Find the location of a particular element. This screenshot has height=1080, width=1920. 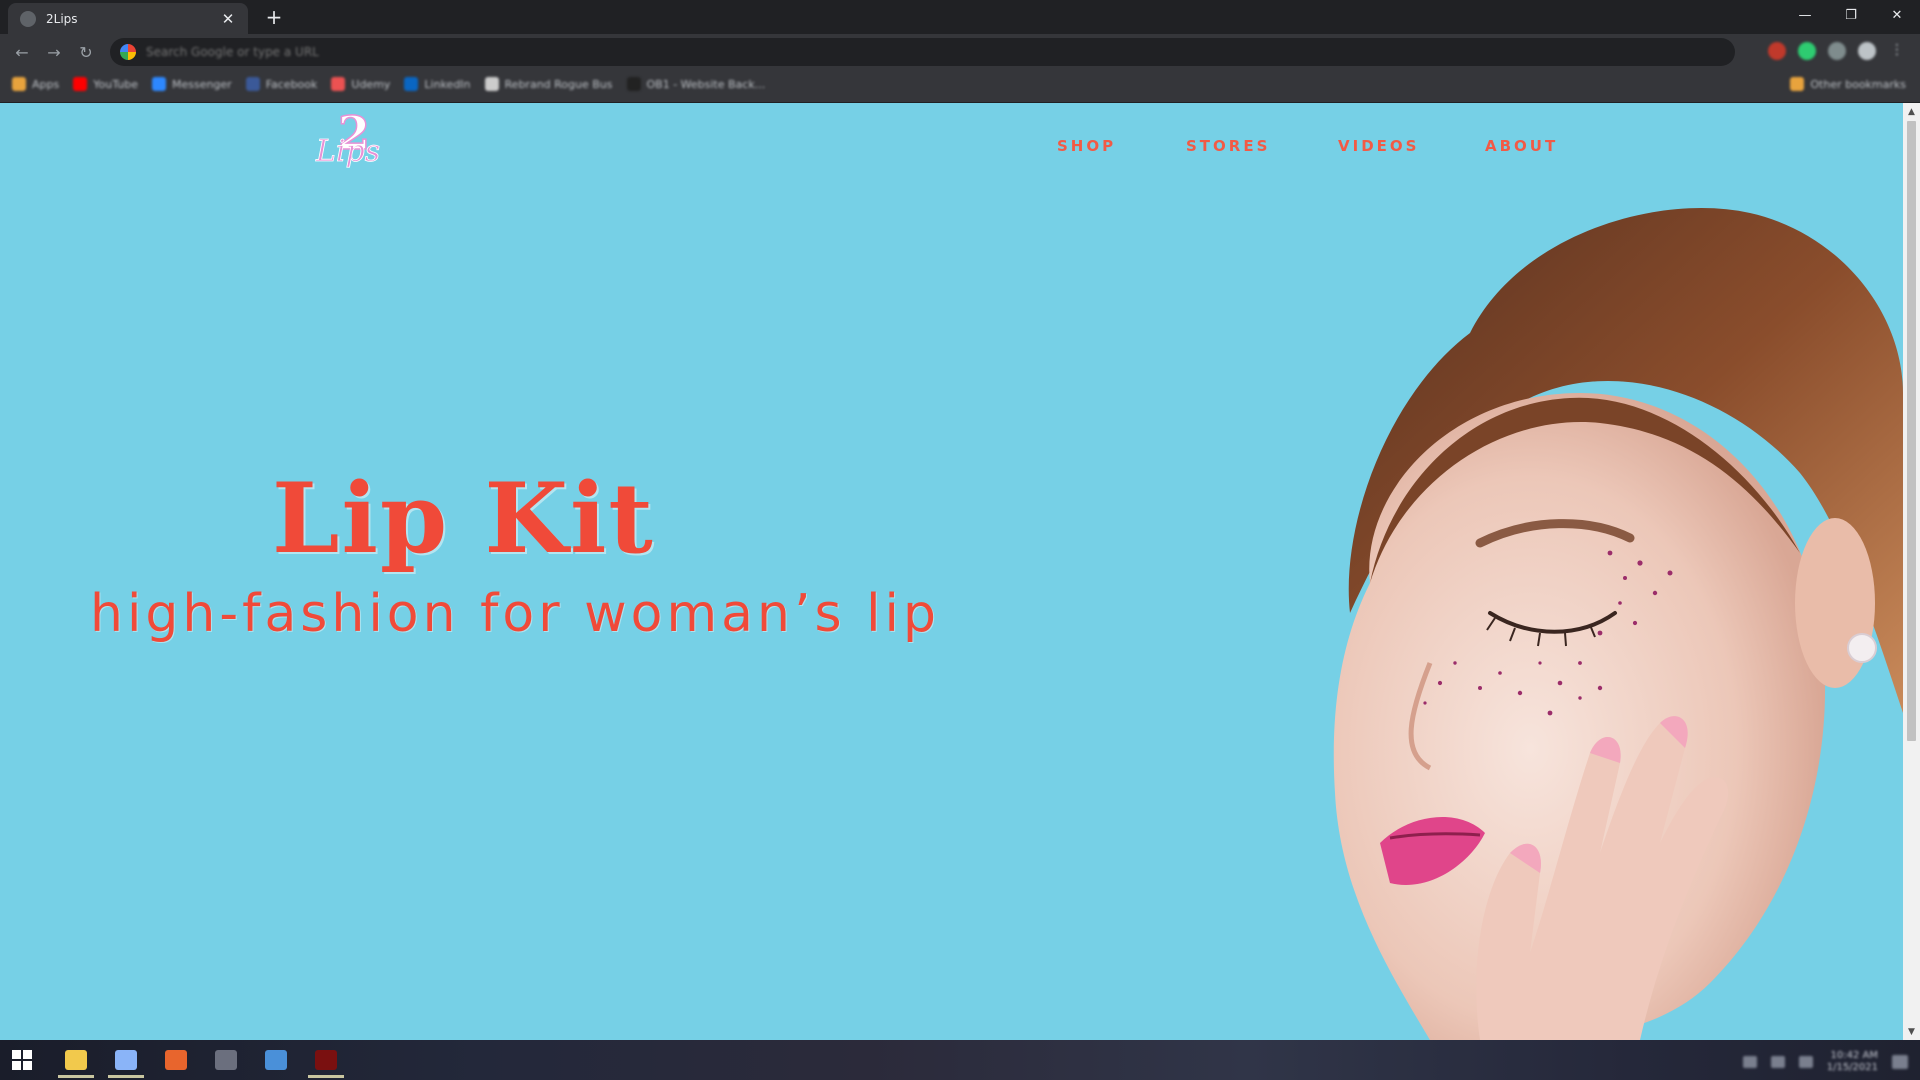

logo-2lips: 2 Lips is located at coordinates (354, 144).